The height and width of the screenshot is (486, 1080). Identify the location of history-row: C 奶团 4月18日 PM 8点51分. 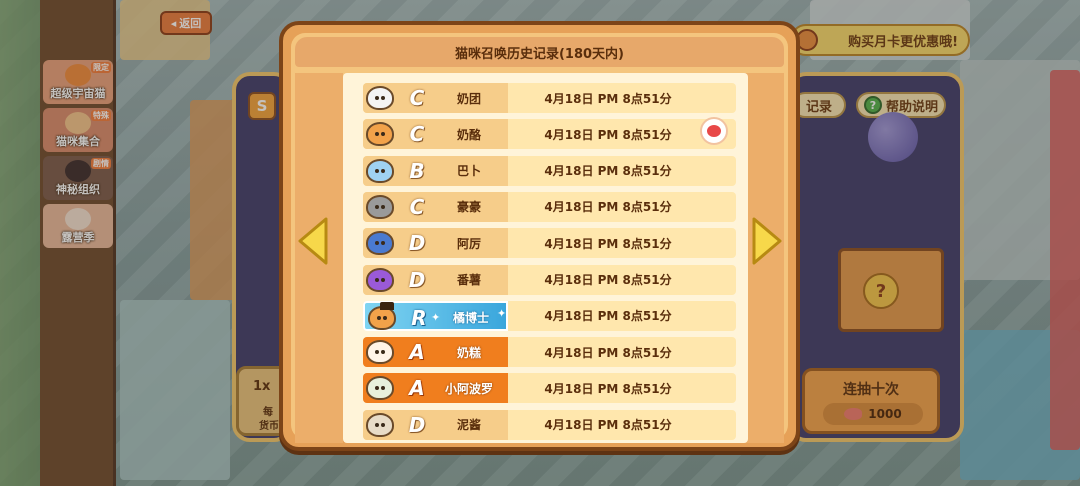
(549, 98).